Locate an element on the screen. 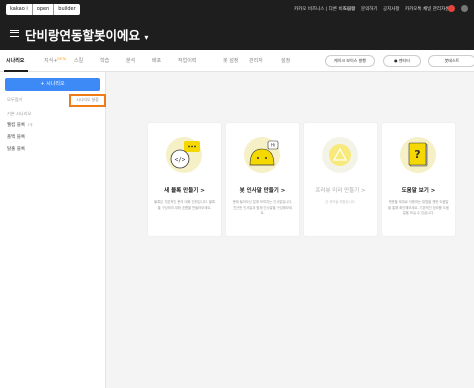 This screenshot has width=474, height=388. tab-skill: 스킬 is located at coordinates (78, 60).